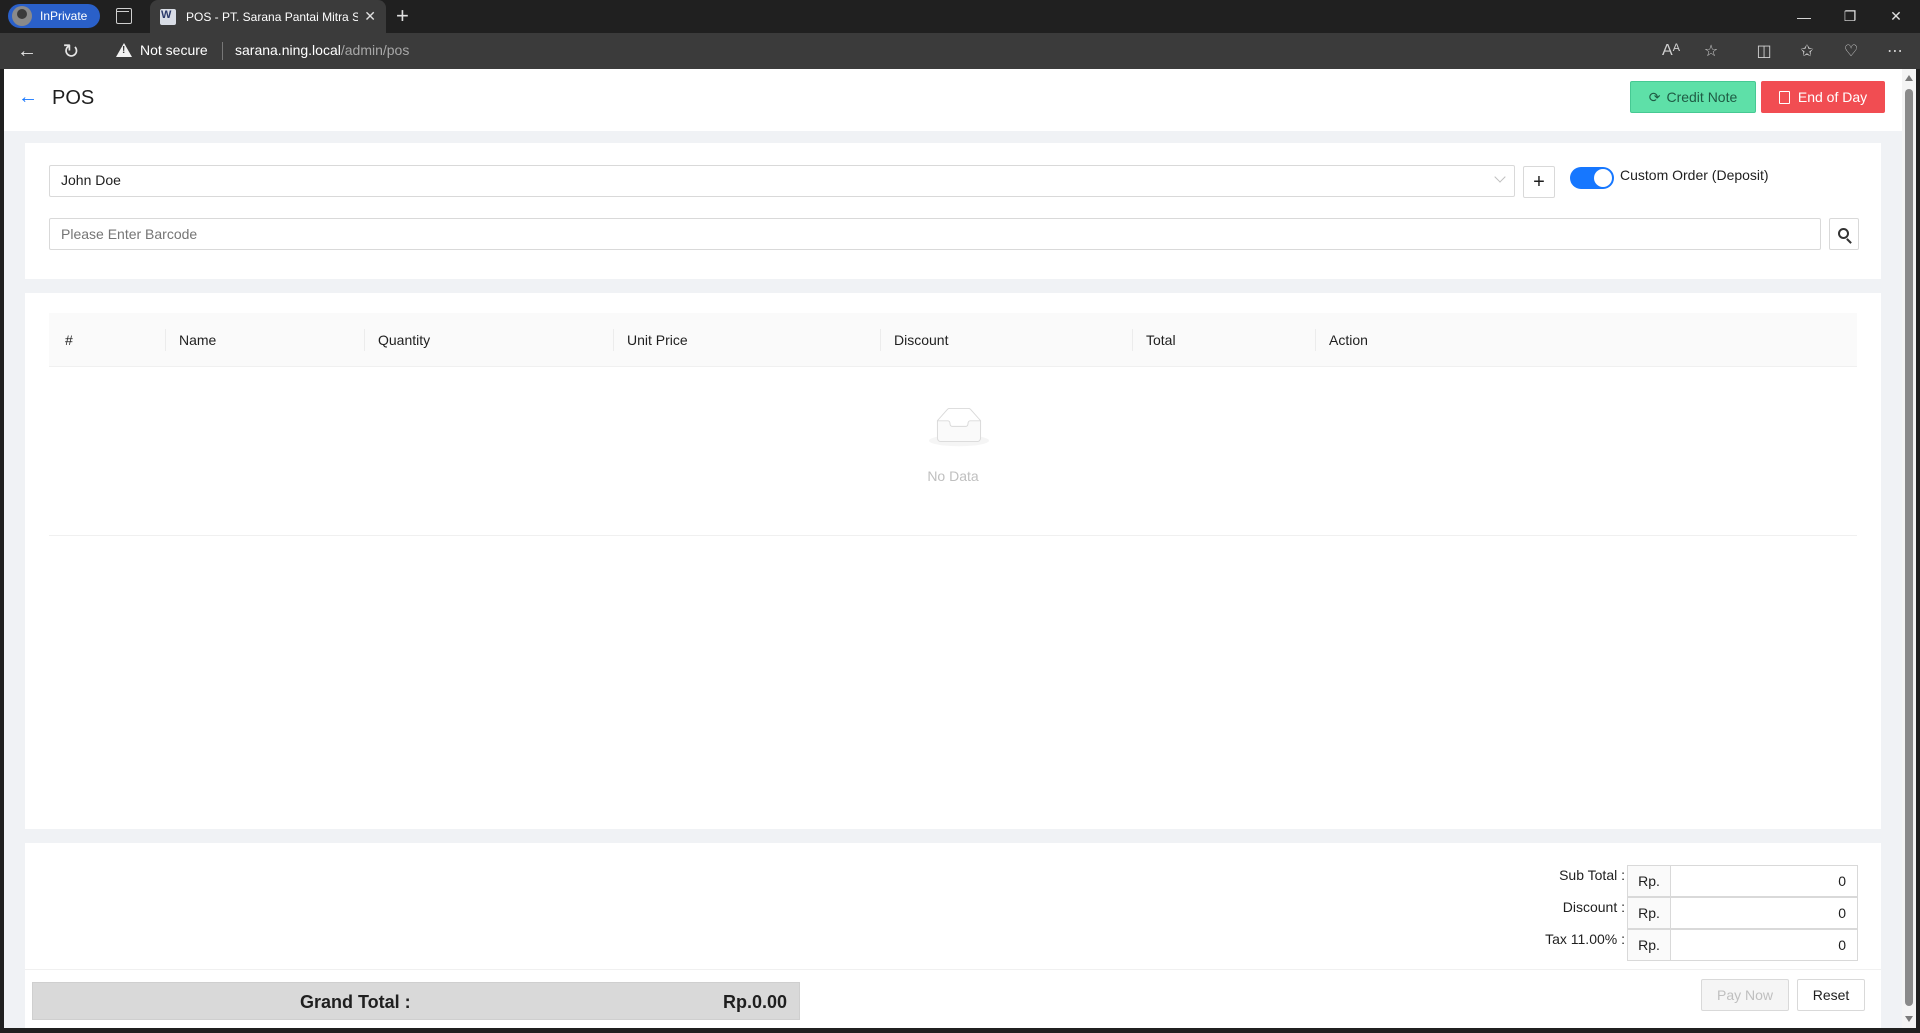 The width and height of the screenshot is (1920, 1033). I want to click on warning-icon, so click(124, 50).